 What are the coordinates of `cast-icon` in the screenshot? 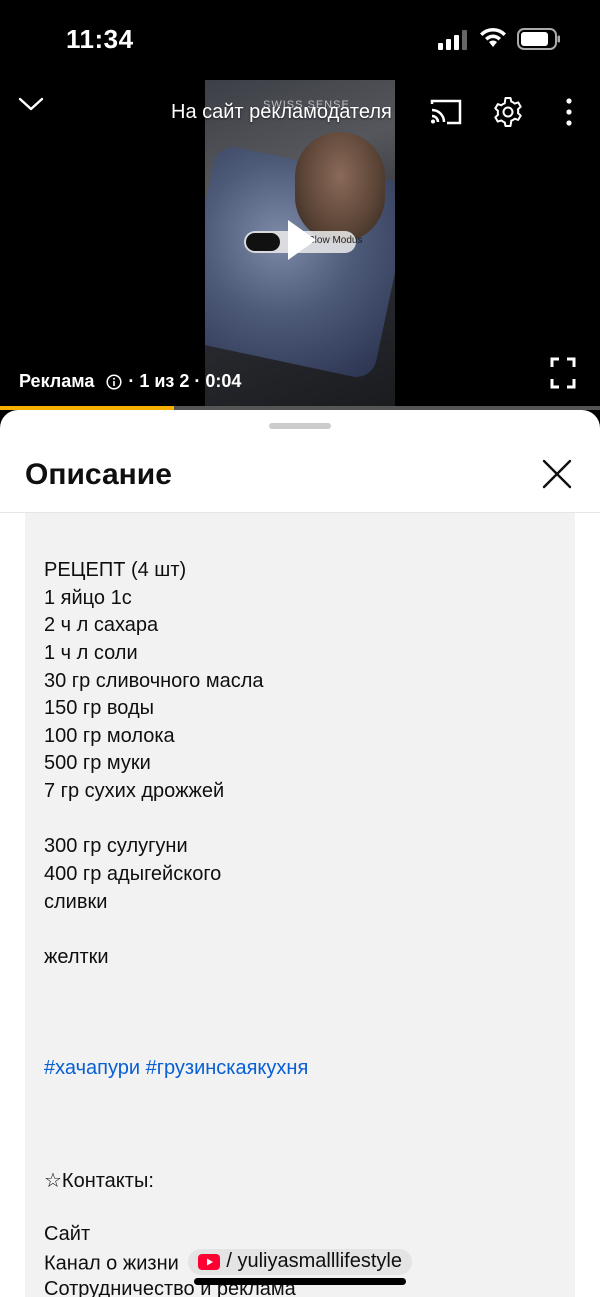 It's located at (446, 112).